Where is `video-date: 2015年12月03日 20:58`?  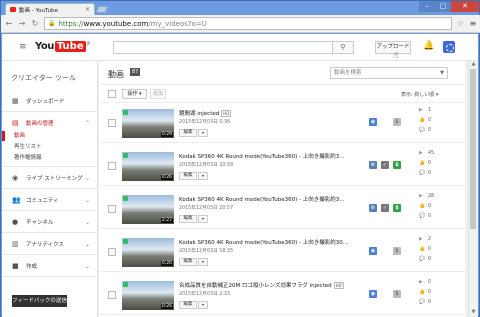
video-date: 2015年12月03日 20:58 is located at coordinates (206, 165).